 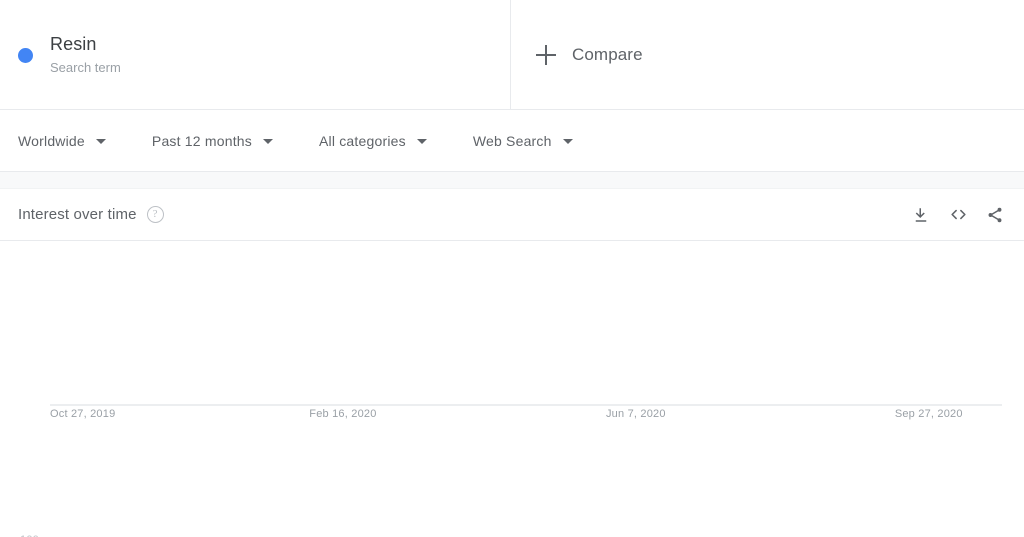 I want to click on search-term-texts: Resin Search term, so click(x=85, y=55).